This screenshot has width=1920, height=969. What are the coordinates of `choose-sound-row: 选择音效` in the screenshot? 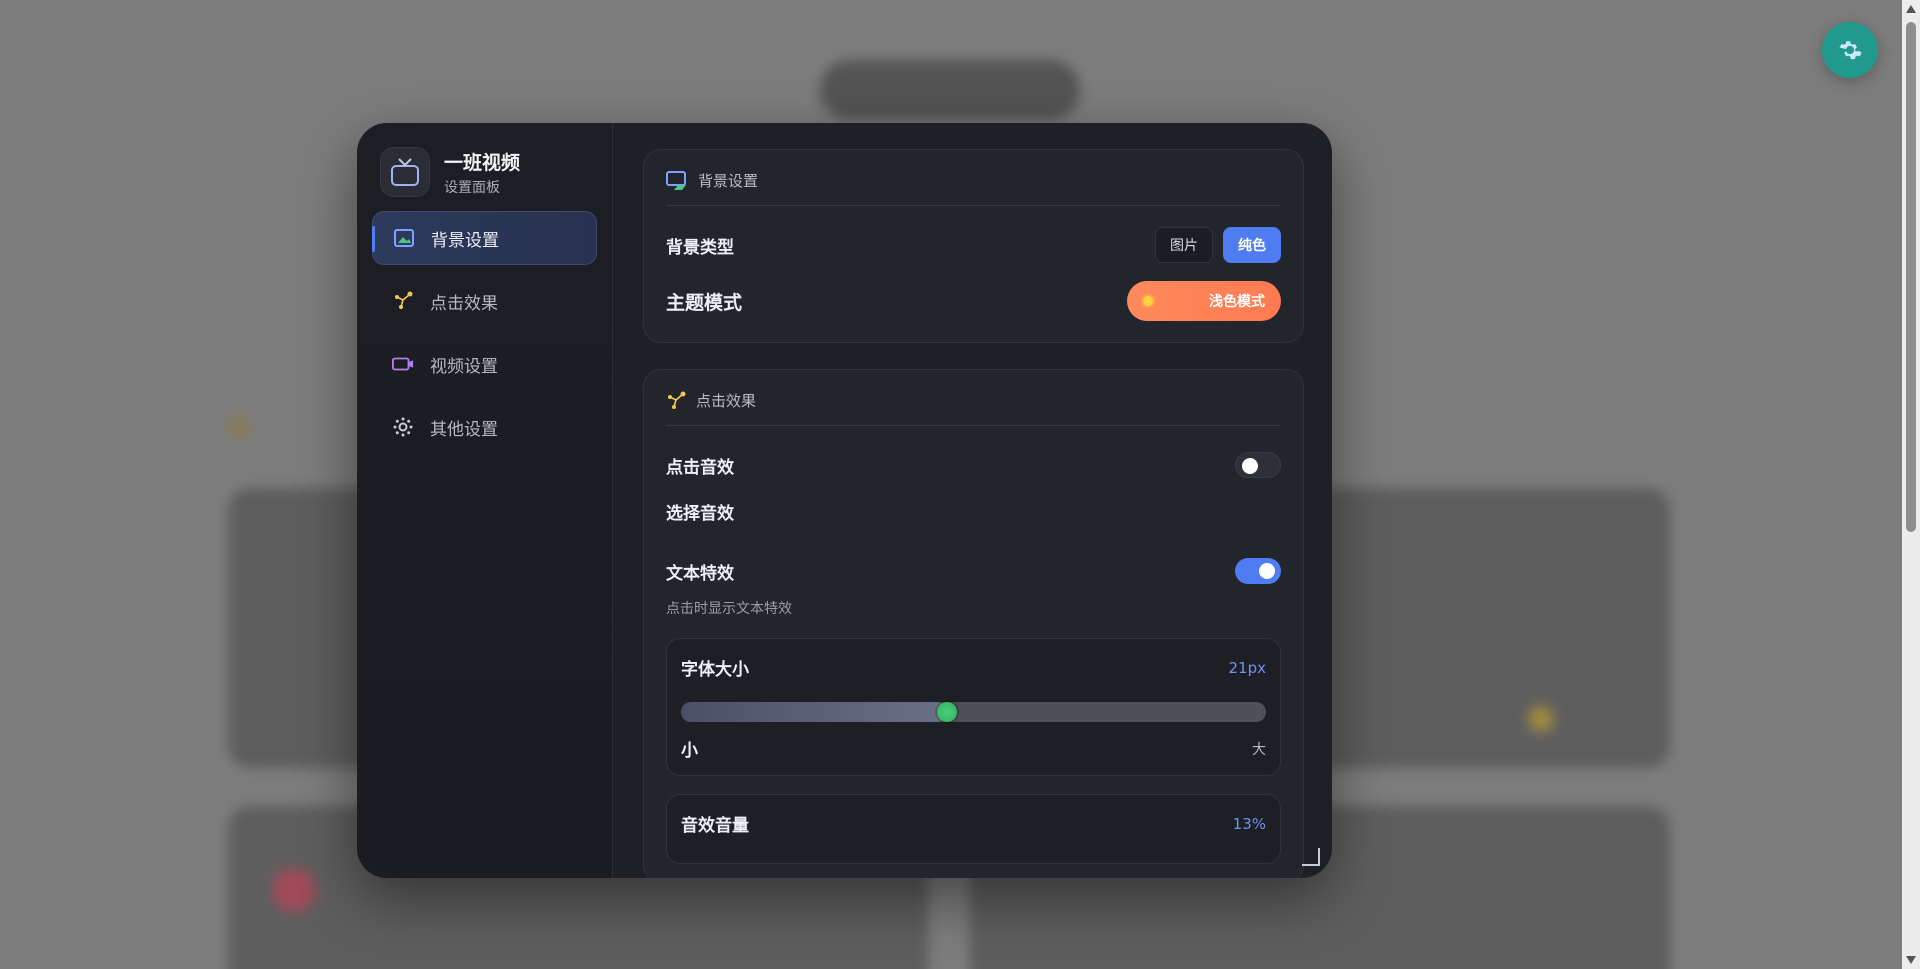 It's located at (973, 511).